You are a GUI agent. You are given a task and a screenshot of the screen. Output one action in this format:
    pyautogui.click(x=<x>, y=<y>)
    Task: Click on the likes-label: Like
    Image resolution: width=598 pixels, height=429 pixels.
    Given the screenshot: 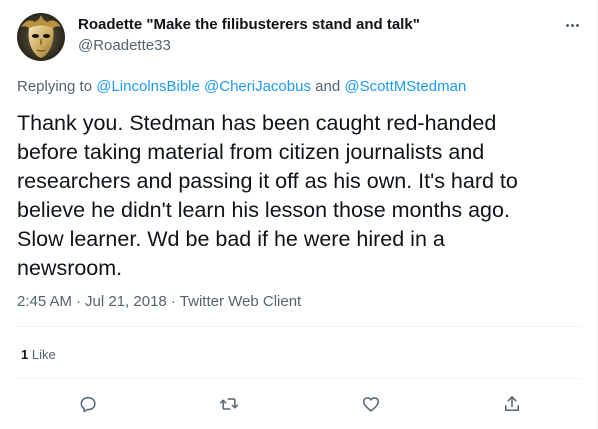 What is the action you would take?
    pyautogui.click(x=43, y=354)
    